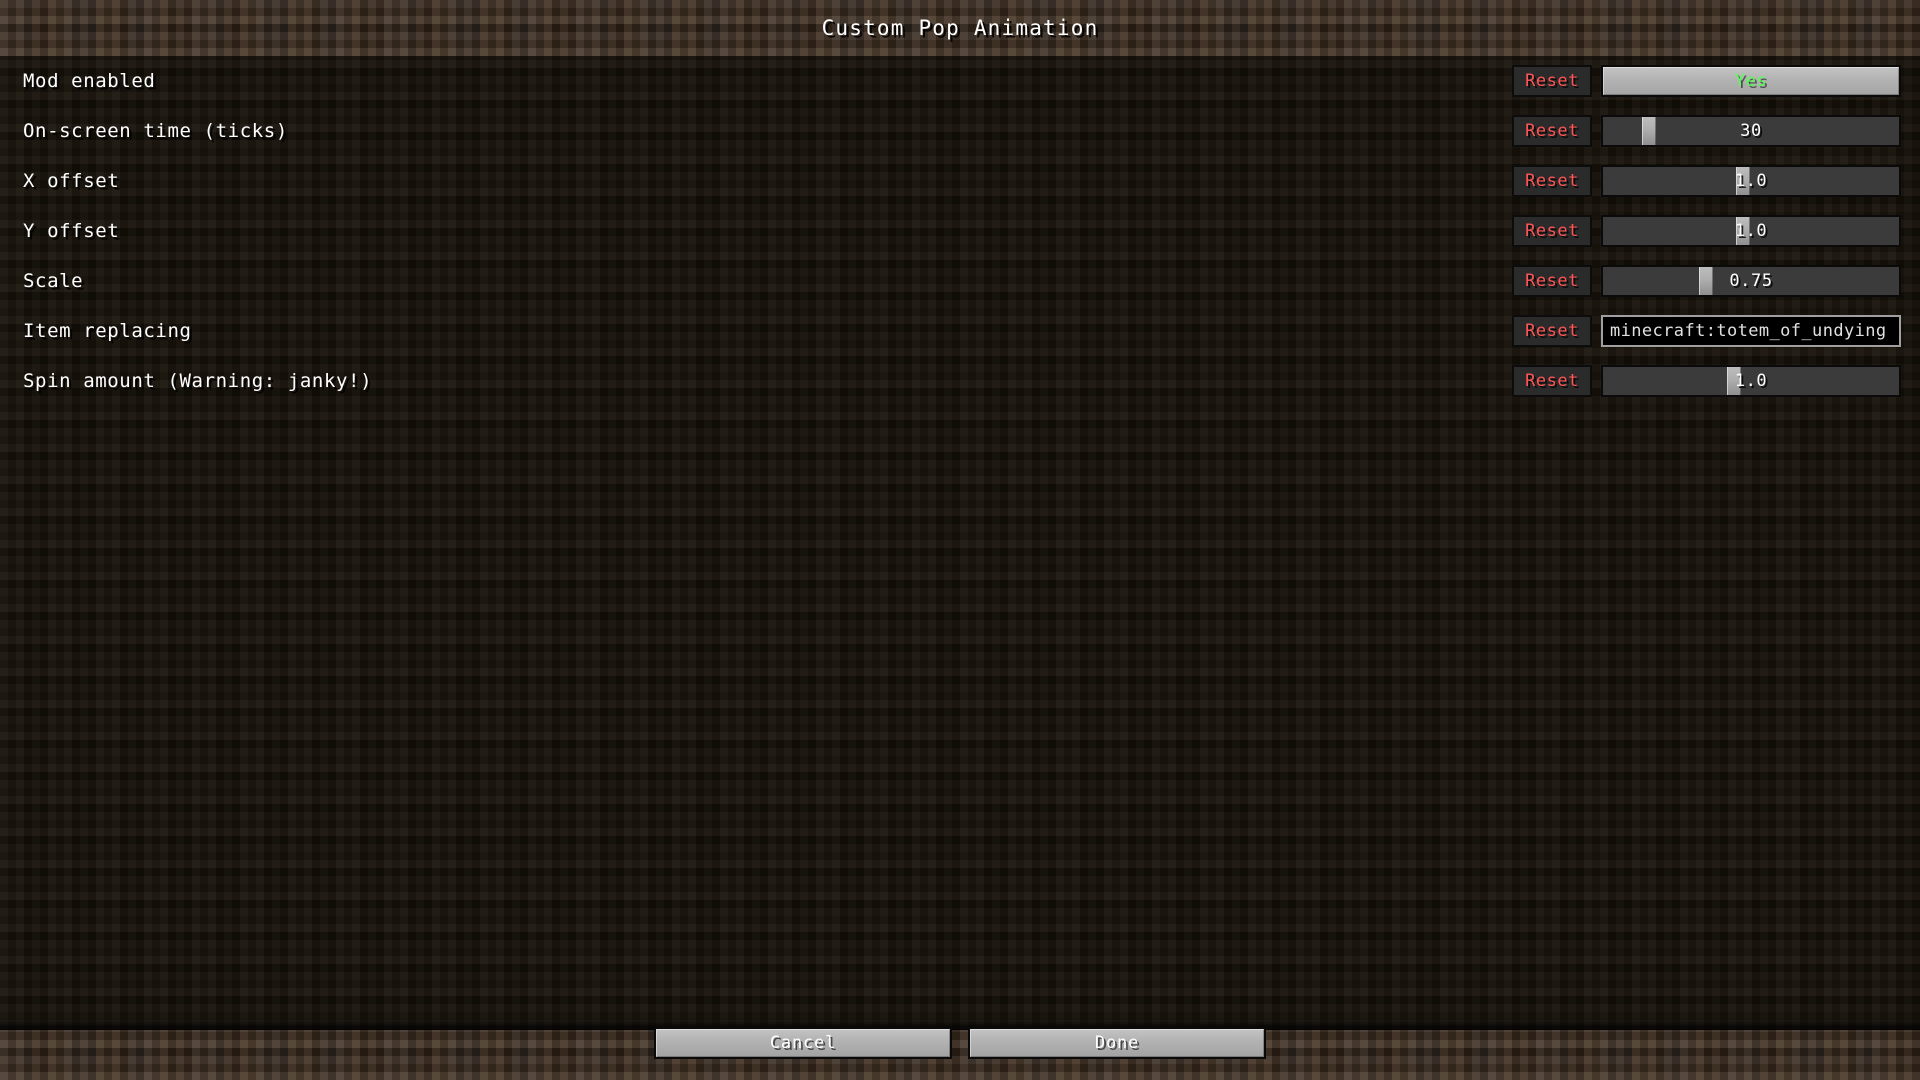 This screenshot has height=1080, width=1920. I want to click on option-row: Mod enabled Reset Yes, so click(960, 81).